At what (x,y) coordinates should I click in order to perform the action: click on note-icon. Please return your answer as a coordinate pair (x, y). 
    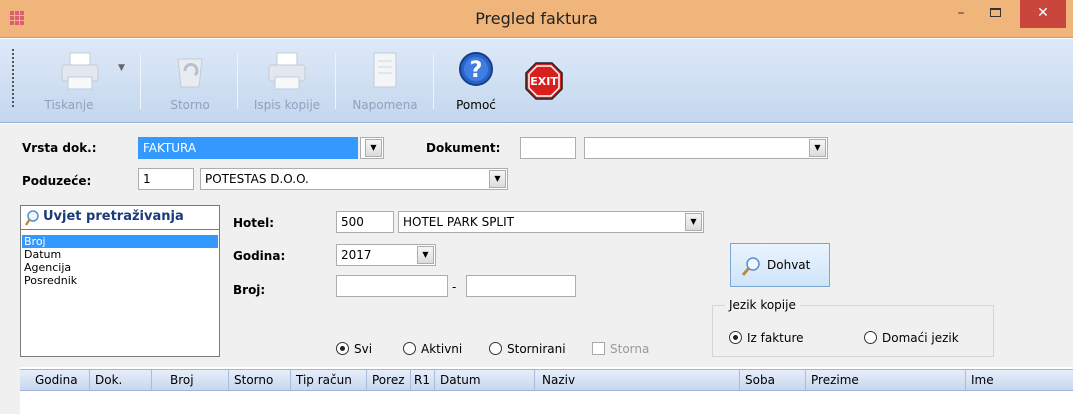
    Looking at the image, I should click on (385, 70).